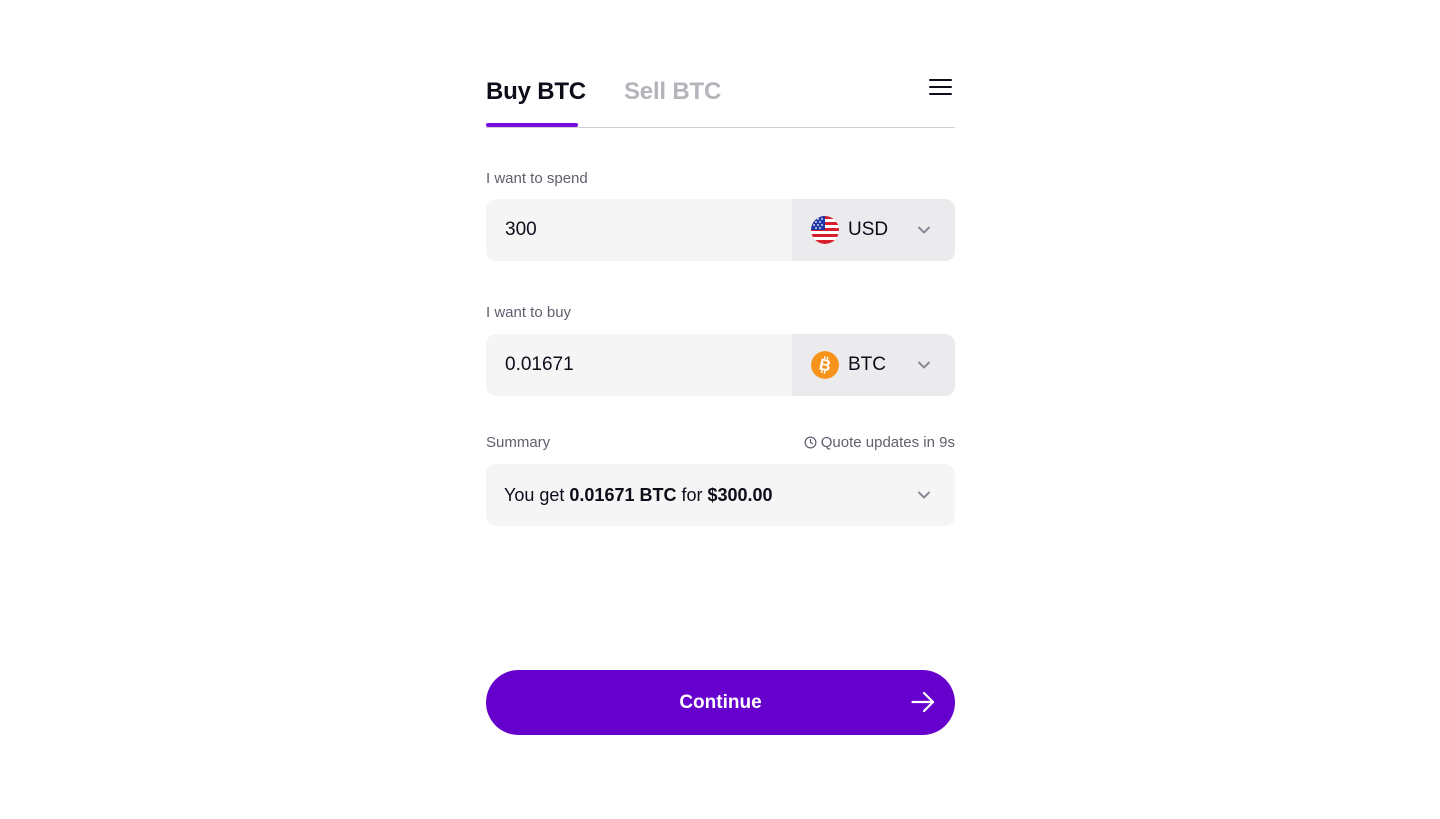 The image size is (1440, 819). What do you see at coordinates (867, 364) in the screenshot?
I see `buy-currency-code: BTC` at bounding box center [867, 364].